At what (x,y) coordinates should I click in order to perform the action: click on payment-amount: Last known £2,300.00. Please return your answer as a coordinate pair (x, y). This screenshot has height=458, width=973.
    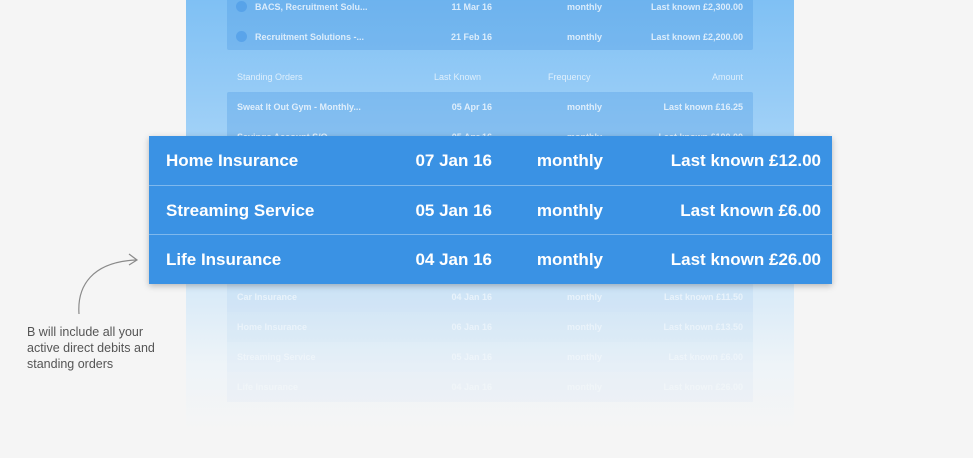
    Looking at the image, I should click on (696, 7).